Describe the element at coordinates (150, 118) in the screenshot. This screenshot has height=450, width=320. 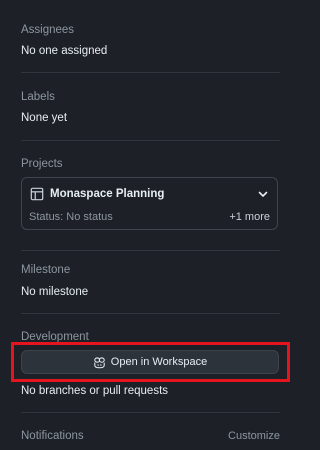
I see `labels-value-wrap: None yet` at that location.